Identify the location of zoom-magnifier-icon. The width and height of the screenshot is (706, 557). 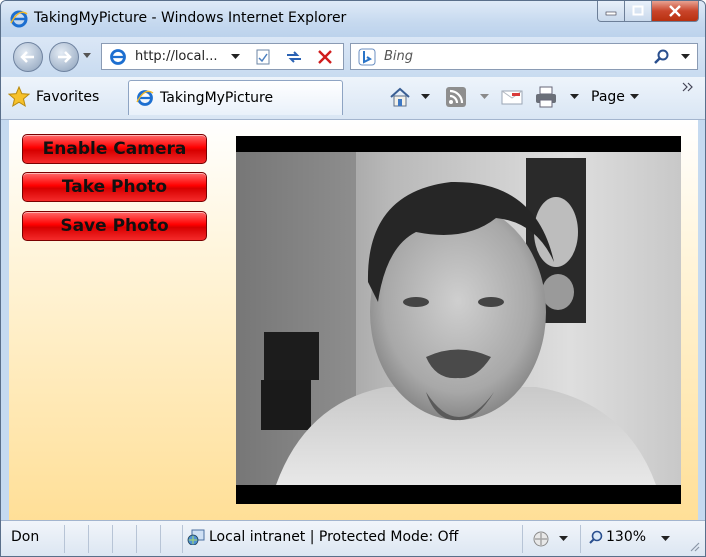
(596, 537).